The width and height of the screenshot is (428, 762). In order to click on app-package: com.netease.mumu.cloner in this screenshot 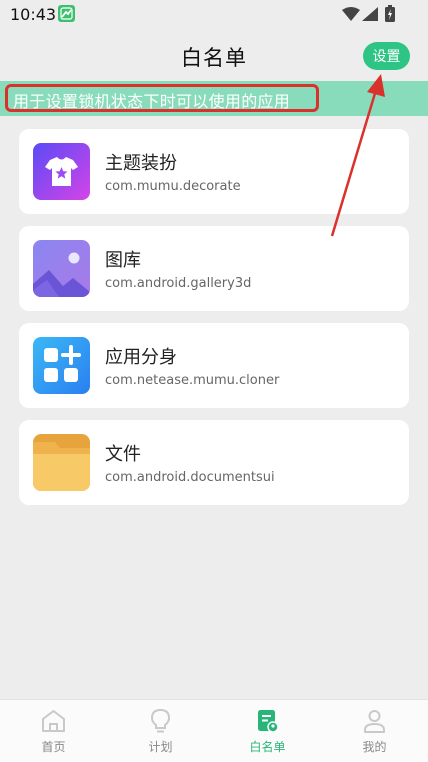, I will do `click(192, 380)`.